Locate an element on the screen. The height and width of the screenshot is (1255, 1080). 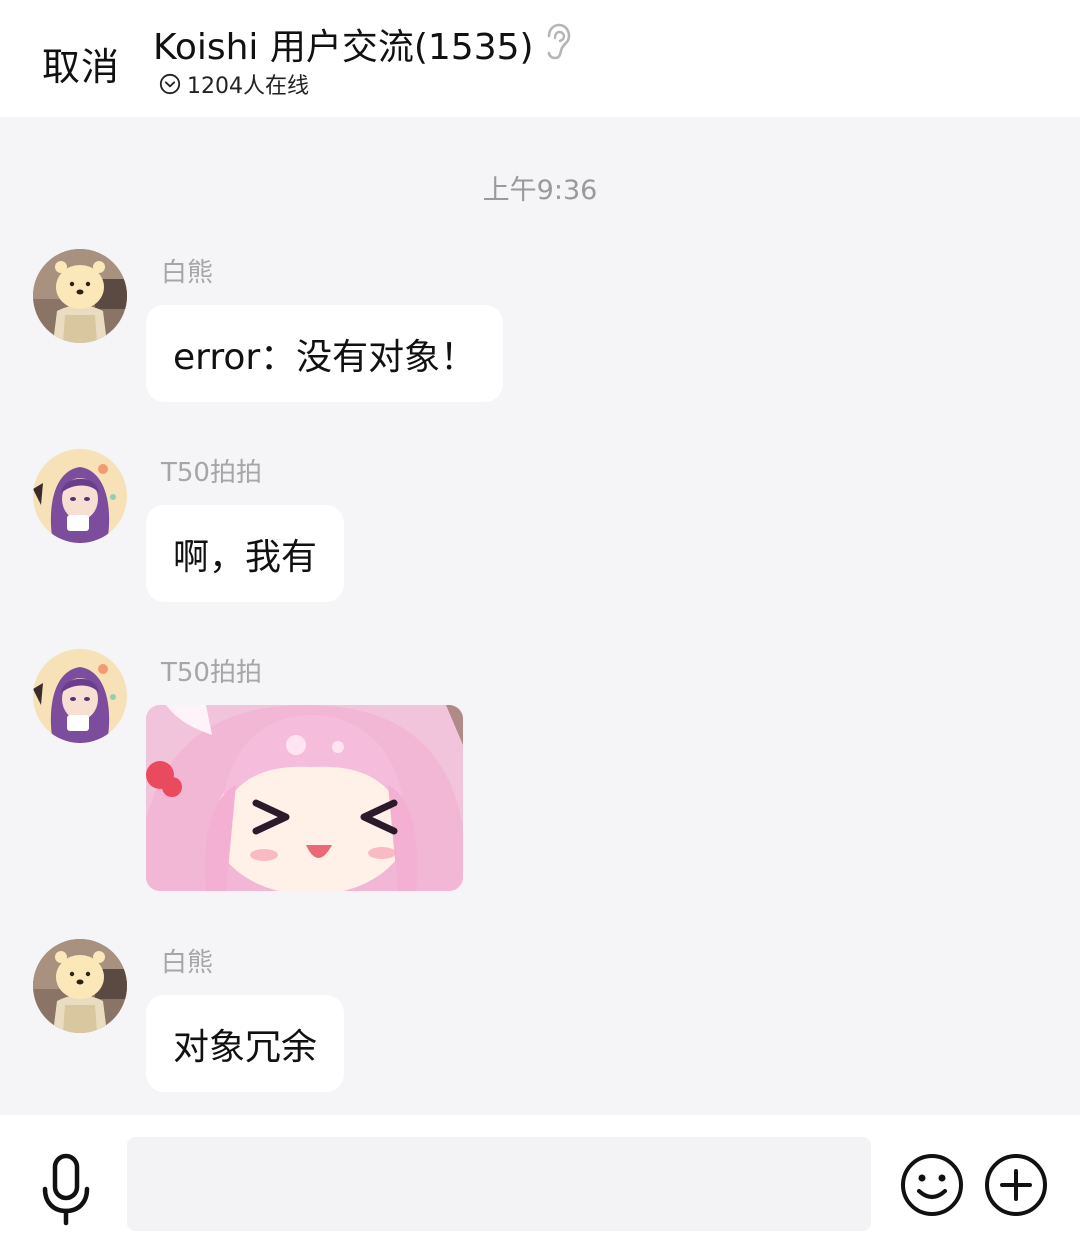
smiley-icon is located at coordinates (932, 1185).